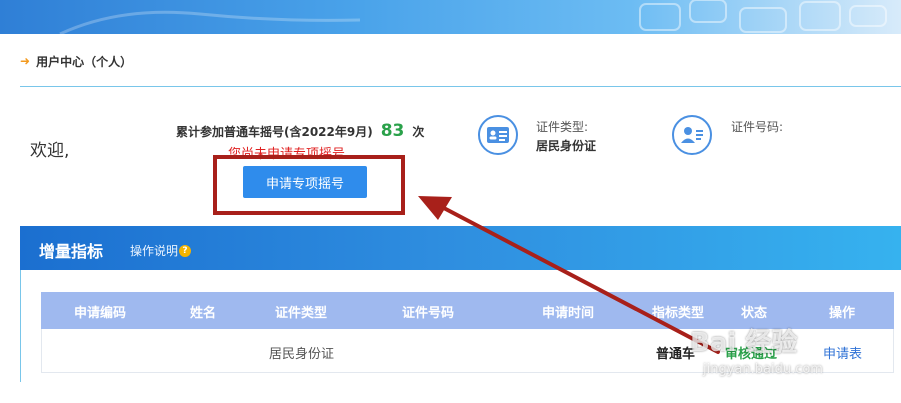  Describe the element at coordinates (309, 185) in the screenshot. I see `annotation-box` at that location.